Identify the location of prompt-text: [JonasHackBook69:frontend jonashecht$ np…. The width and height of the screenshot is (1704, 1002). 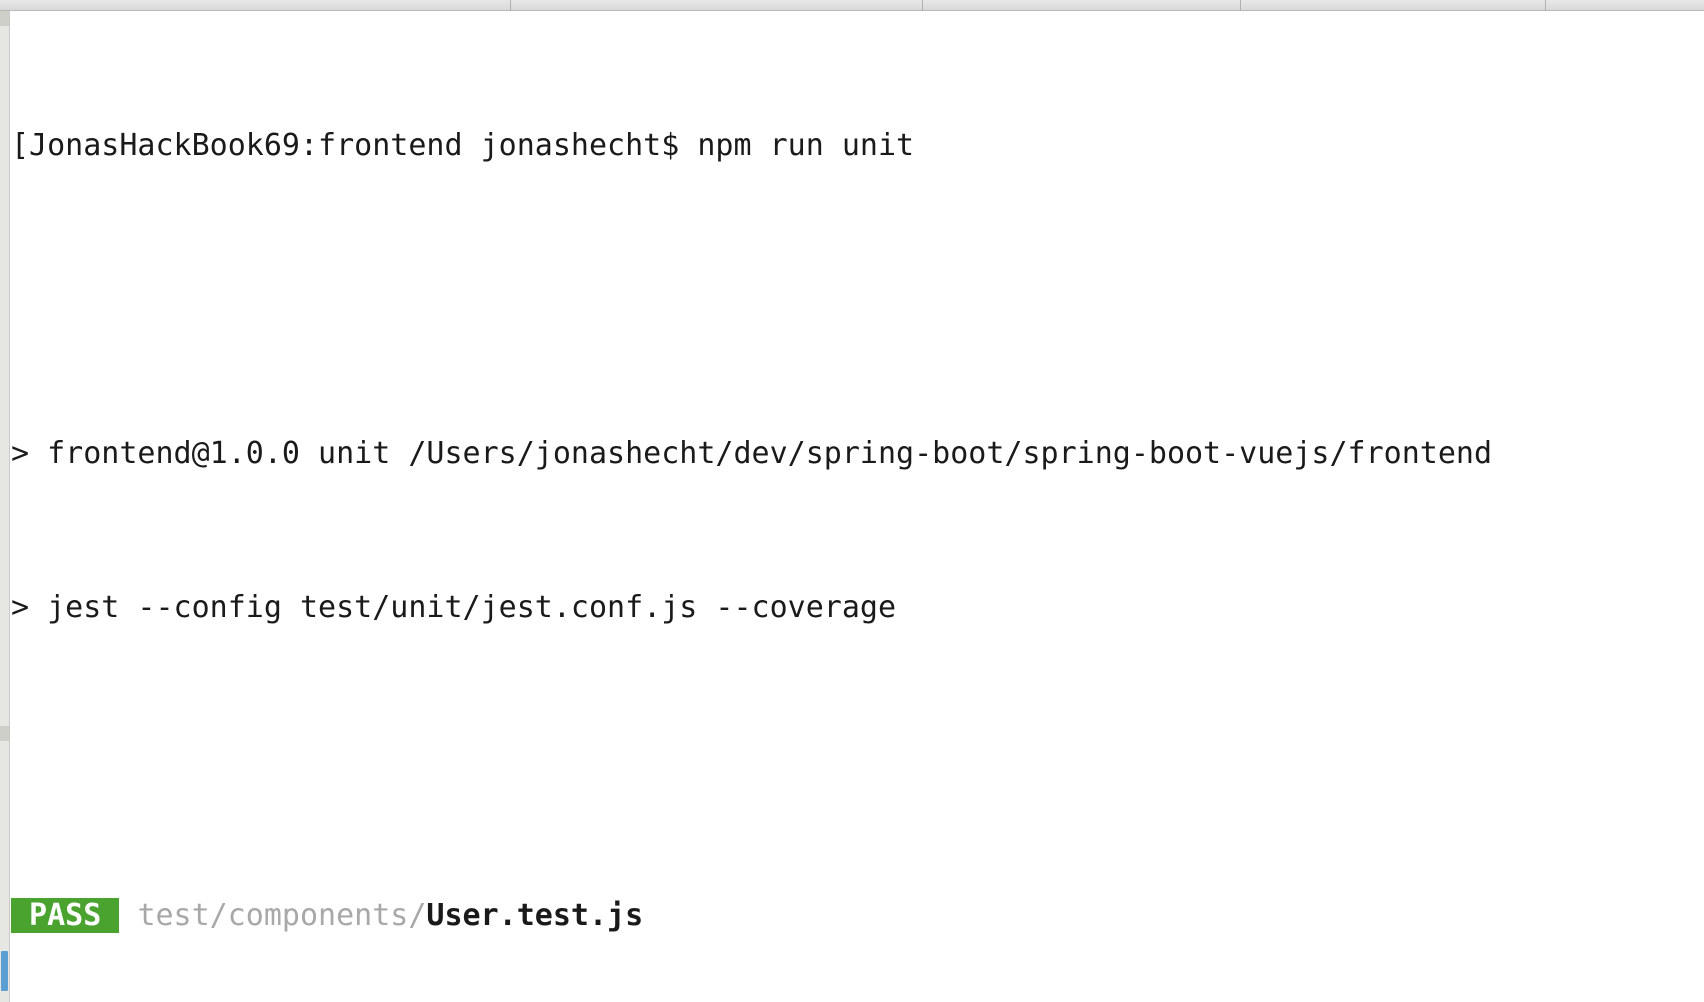
(463, 145).